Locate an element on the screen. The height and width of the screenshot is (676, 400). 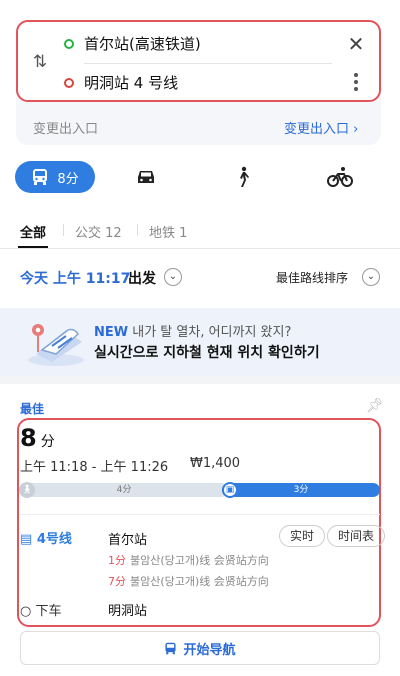
close-icon: ✕ is located at coordinates (356, 44).